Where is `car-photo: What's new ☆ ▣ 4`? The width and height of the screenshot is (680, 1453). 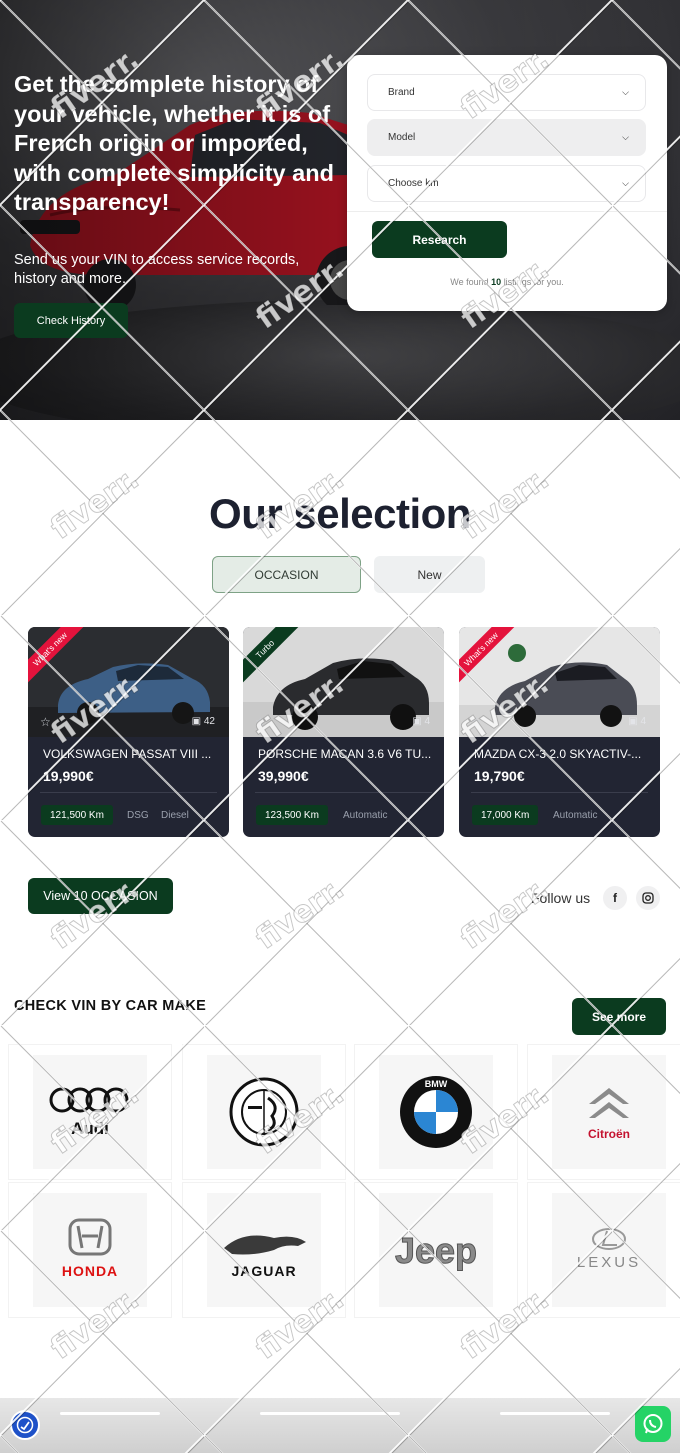
car-photo: What's new ☆ ▣ 4 is located at coordinates (559, 682).